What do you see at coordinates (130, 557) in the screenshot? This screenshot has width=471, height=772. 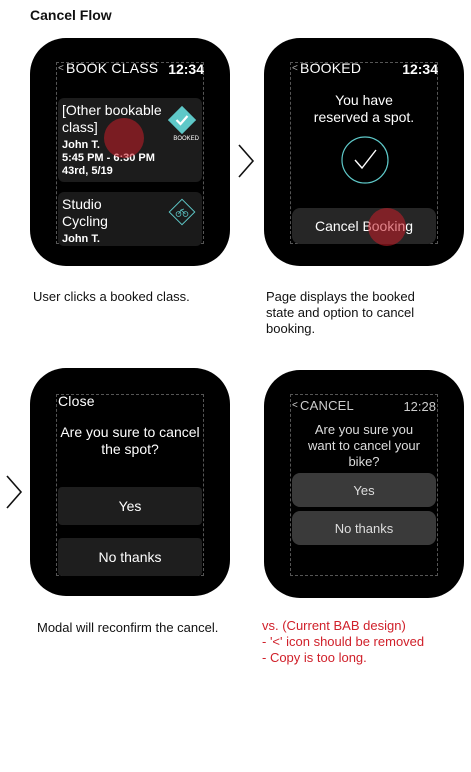 I see `no-thanks-button: No thanks` at bounding box center [130, 557].